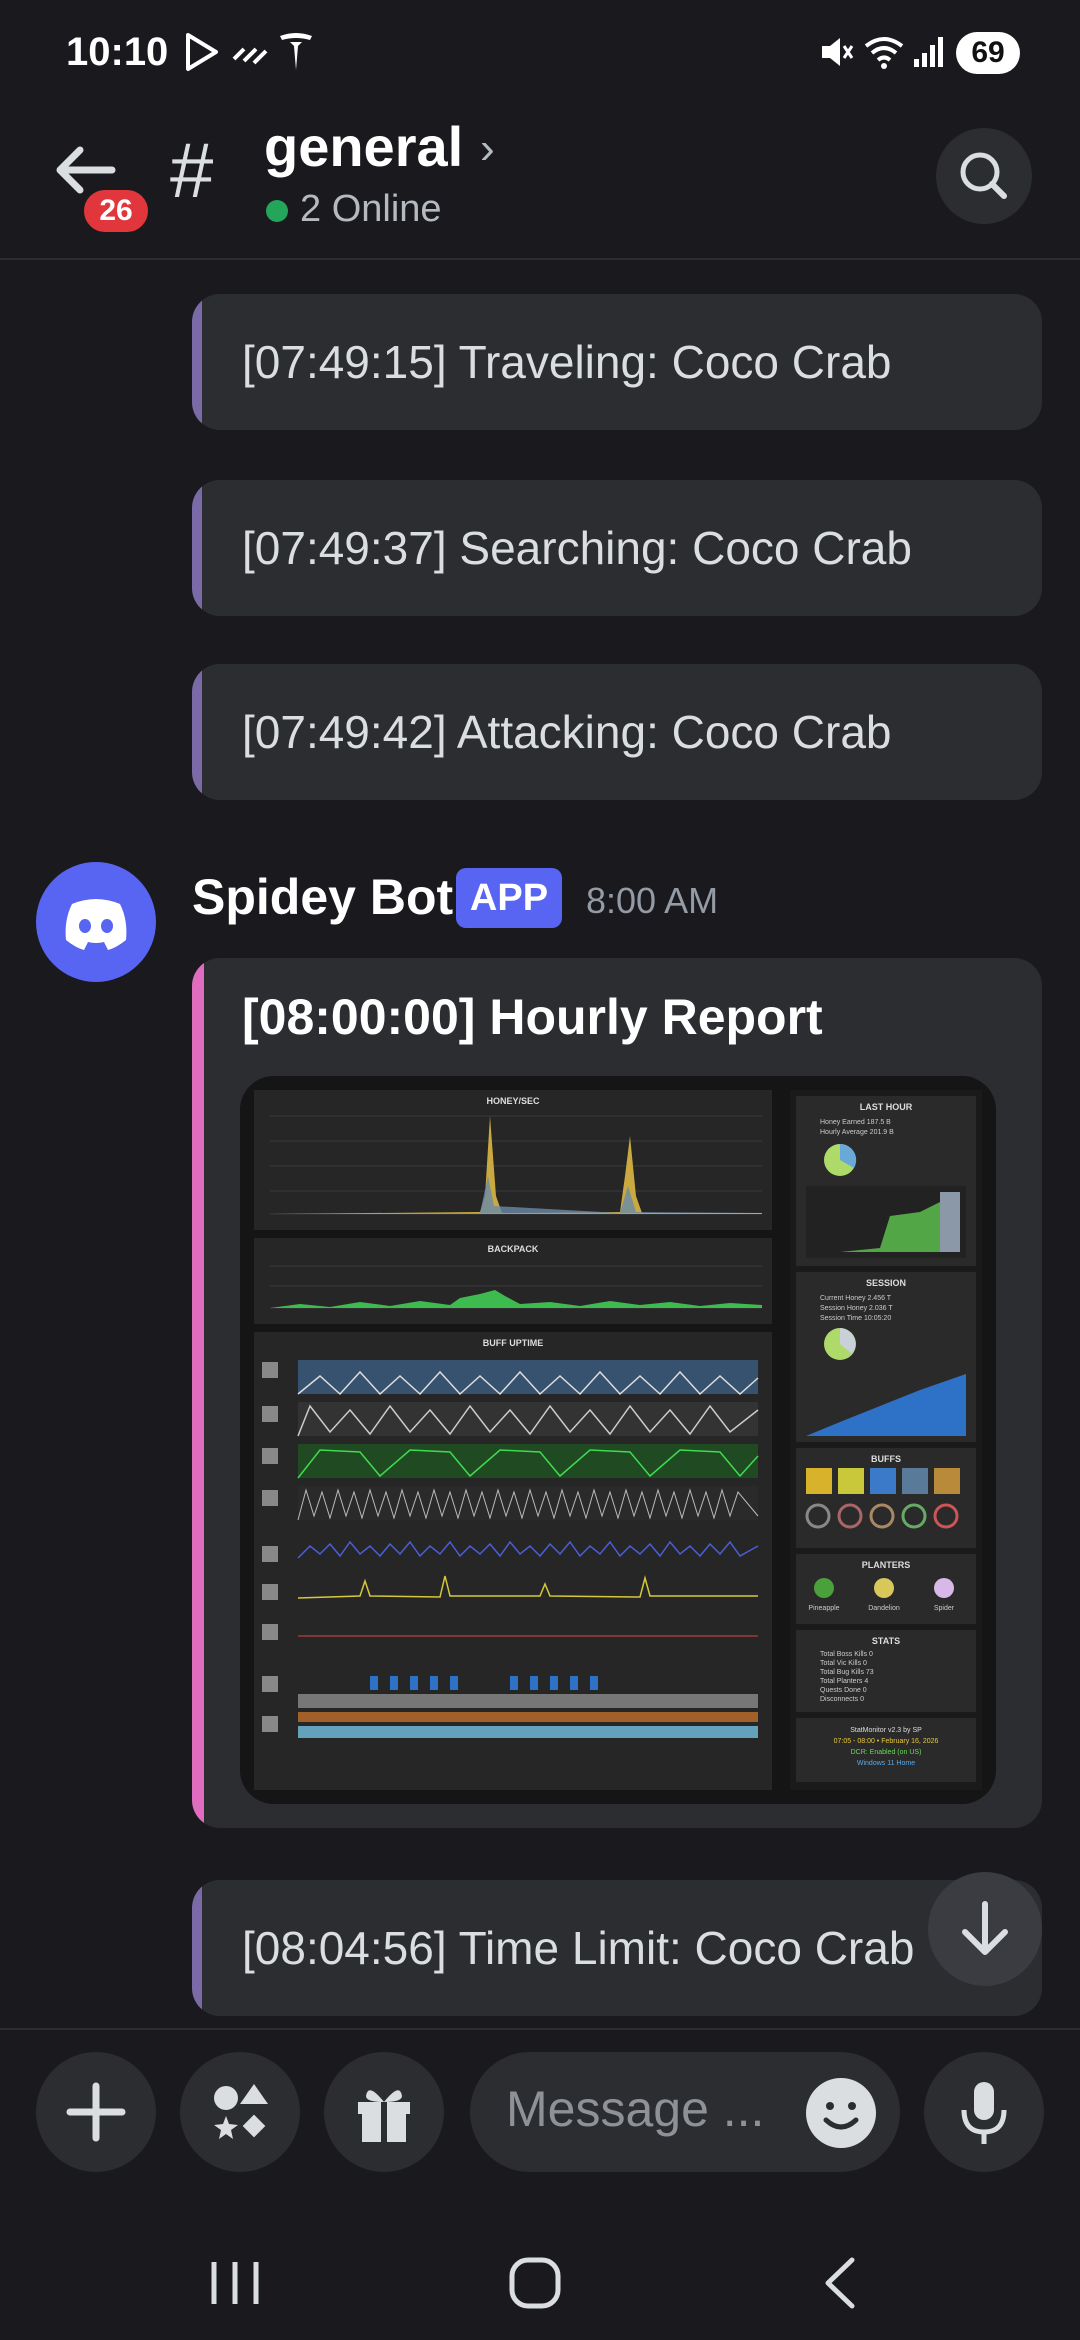 The image size is (1080, 2340). I want to click on footer-line: DCR: Enabled (on US), so click(886, 1752).